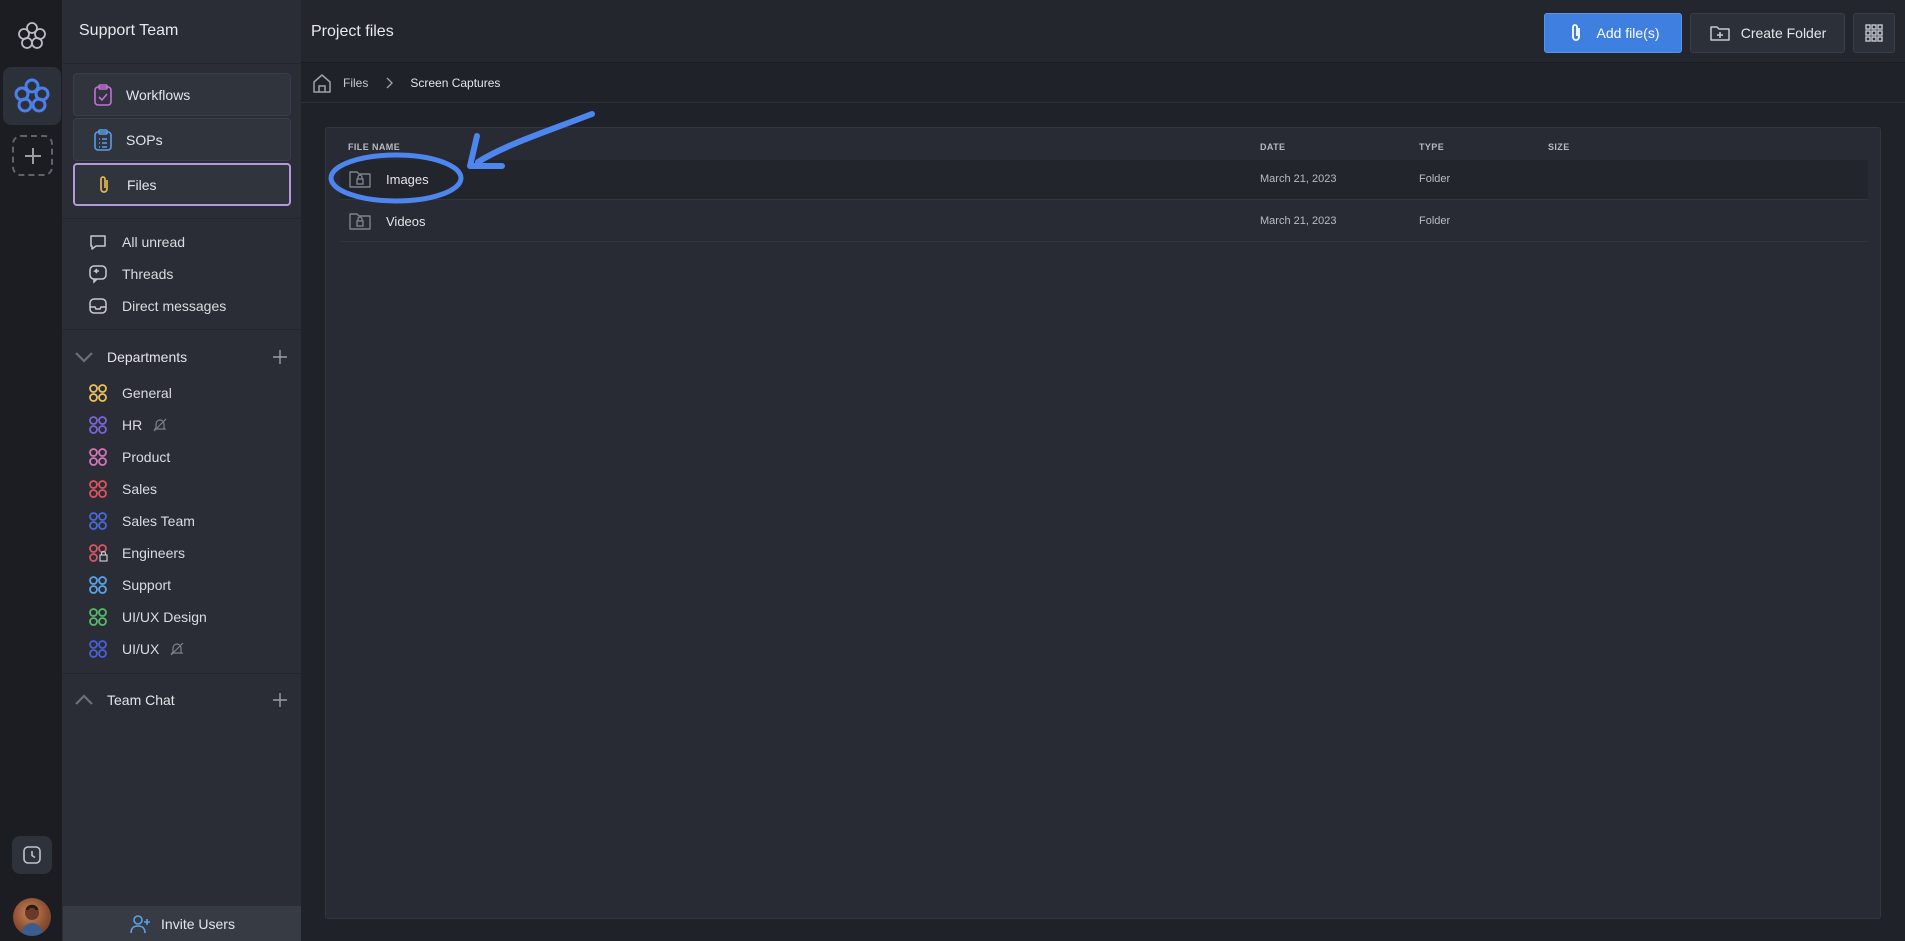  I want to click on page-title: Project files, so click(352, 31).